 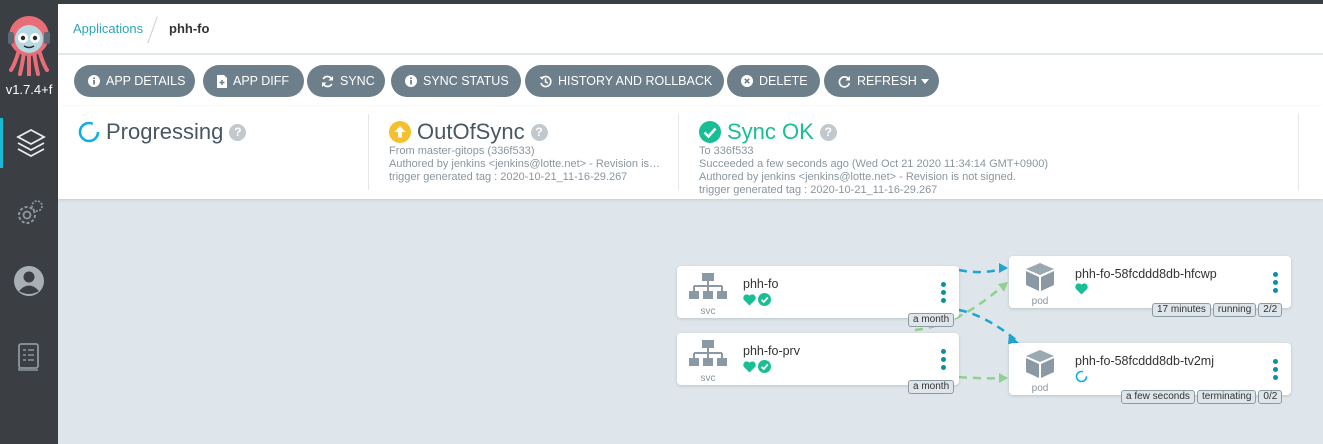 What do you see at coordinates (1146, 274) in the screenshot?
I see `resource-name: phh-fo-58fcddd8db-hfcwp` at bounding box center [1146, 274].